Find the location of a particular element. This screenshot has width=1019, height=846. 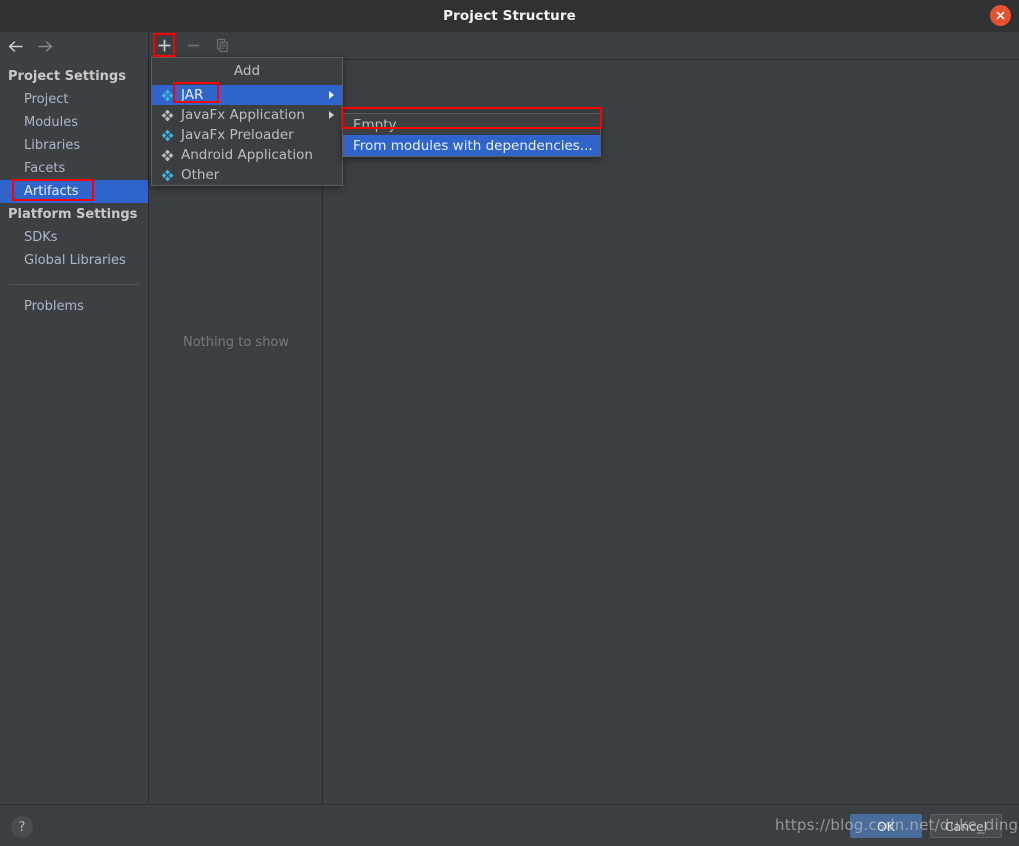

back-button is located at coordinates (15, 46).